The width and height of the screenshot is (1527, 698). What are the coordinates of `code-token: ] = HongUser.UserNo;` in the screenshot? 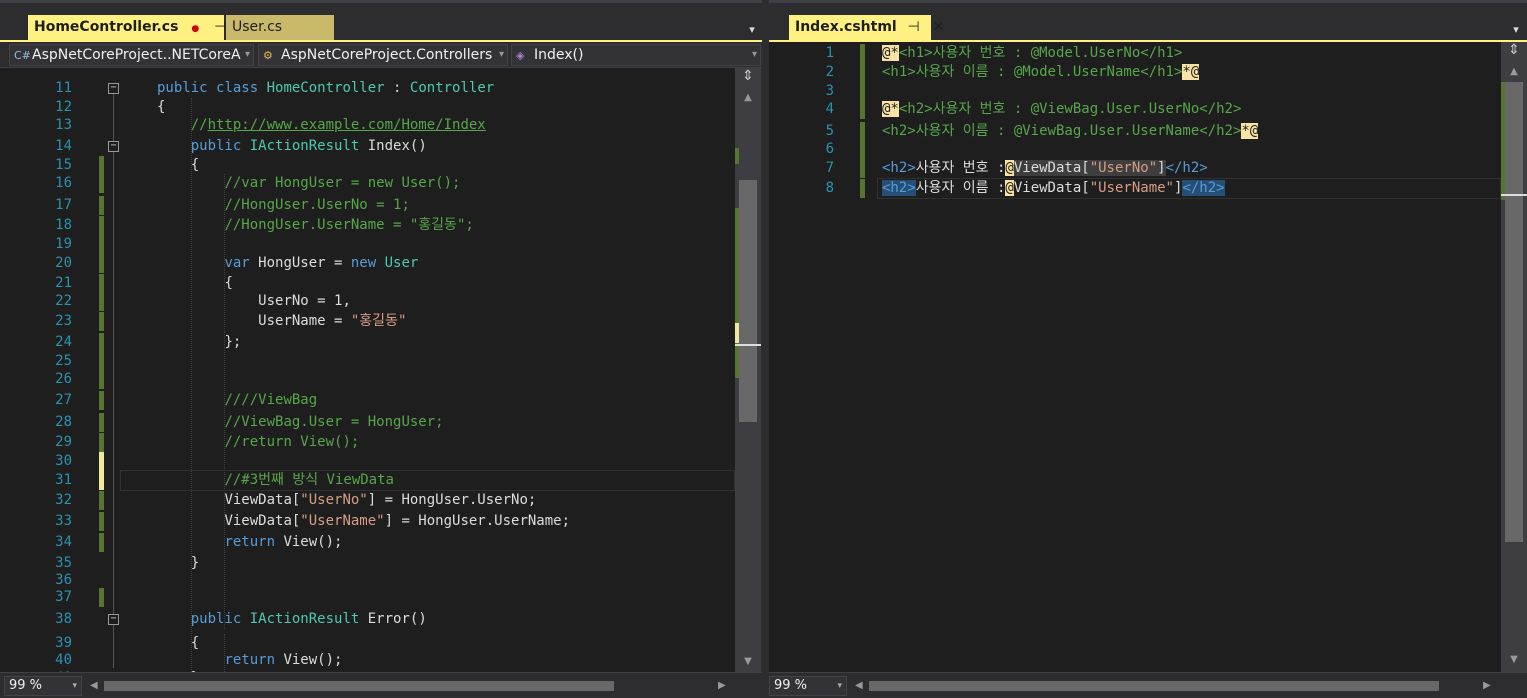 It's located at (452, 500).